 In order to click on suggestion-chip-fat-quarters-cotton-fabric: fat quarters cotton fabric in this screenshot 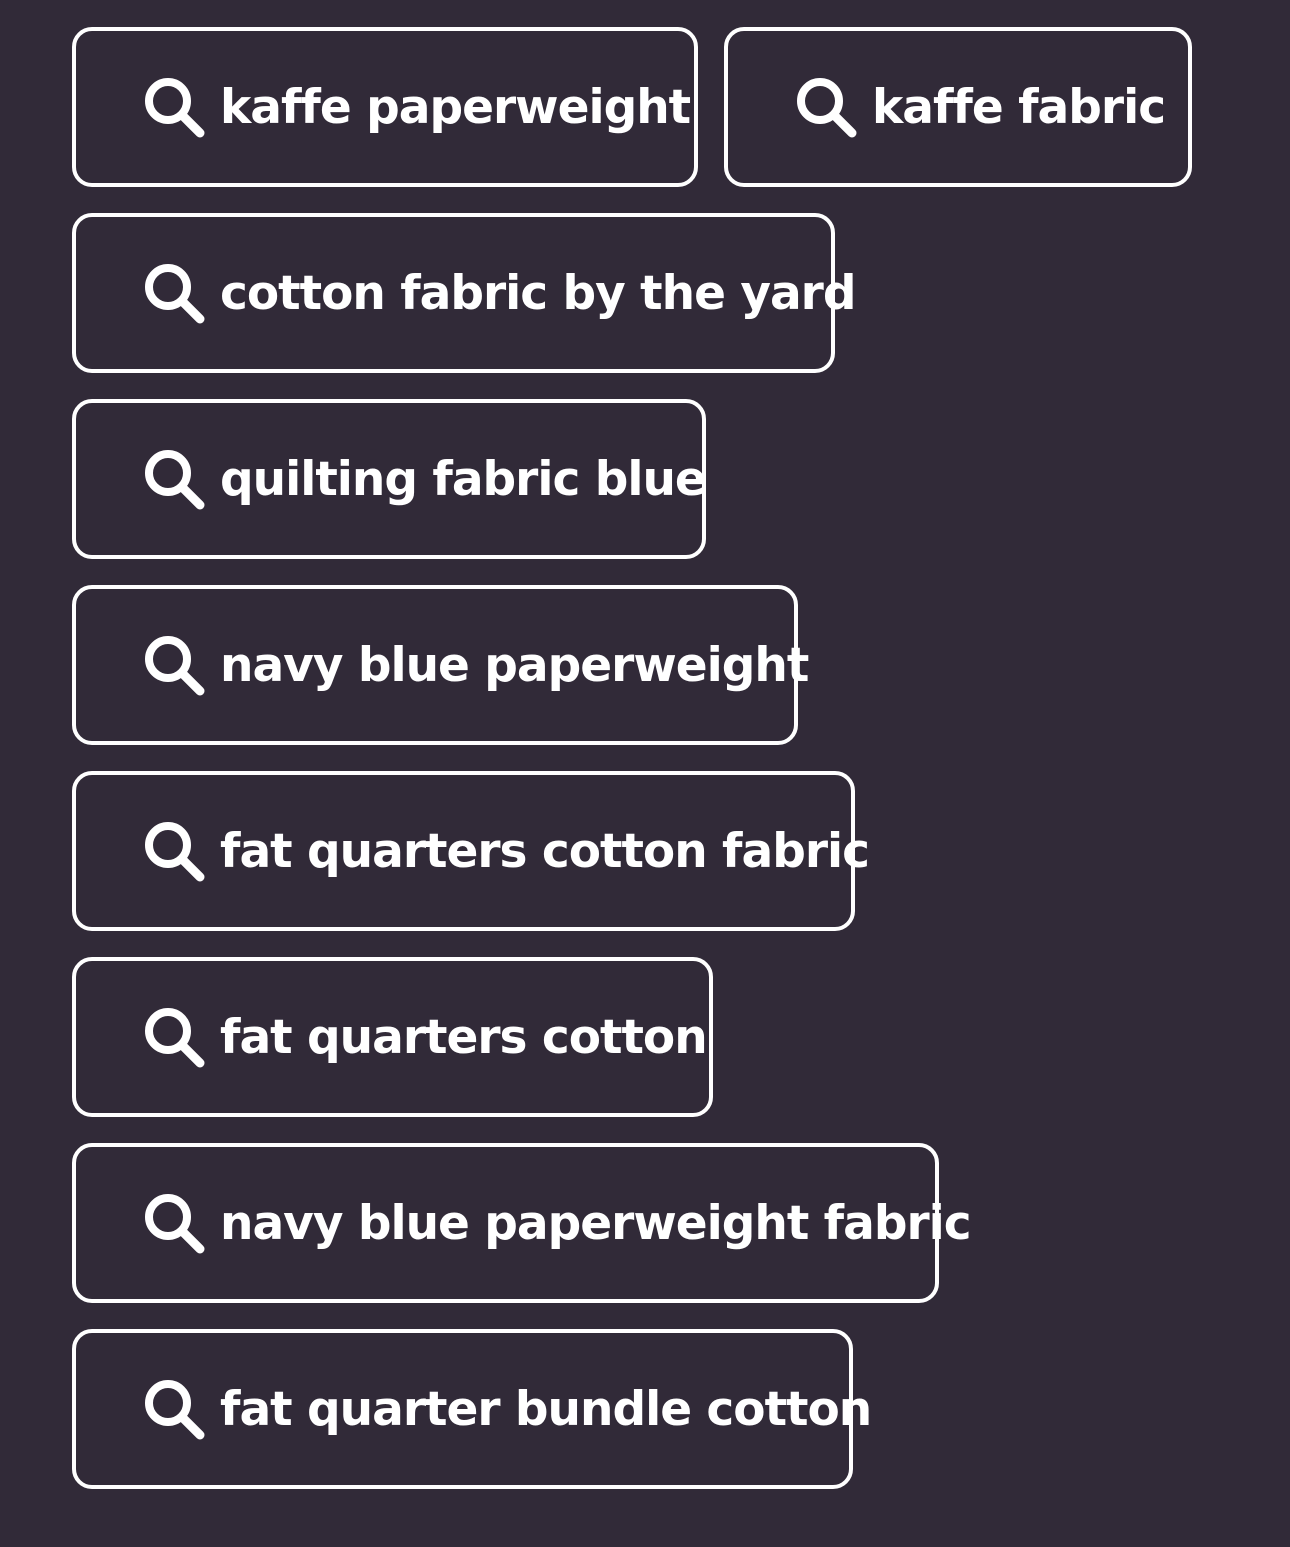, I will do `click(471, 851)`.